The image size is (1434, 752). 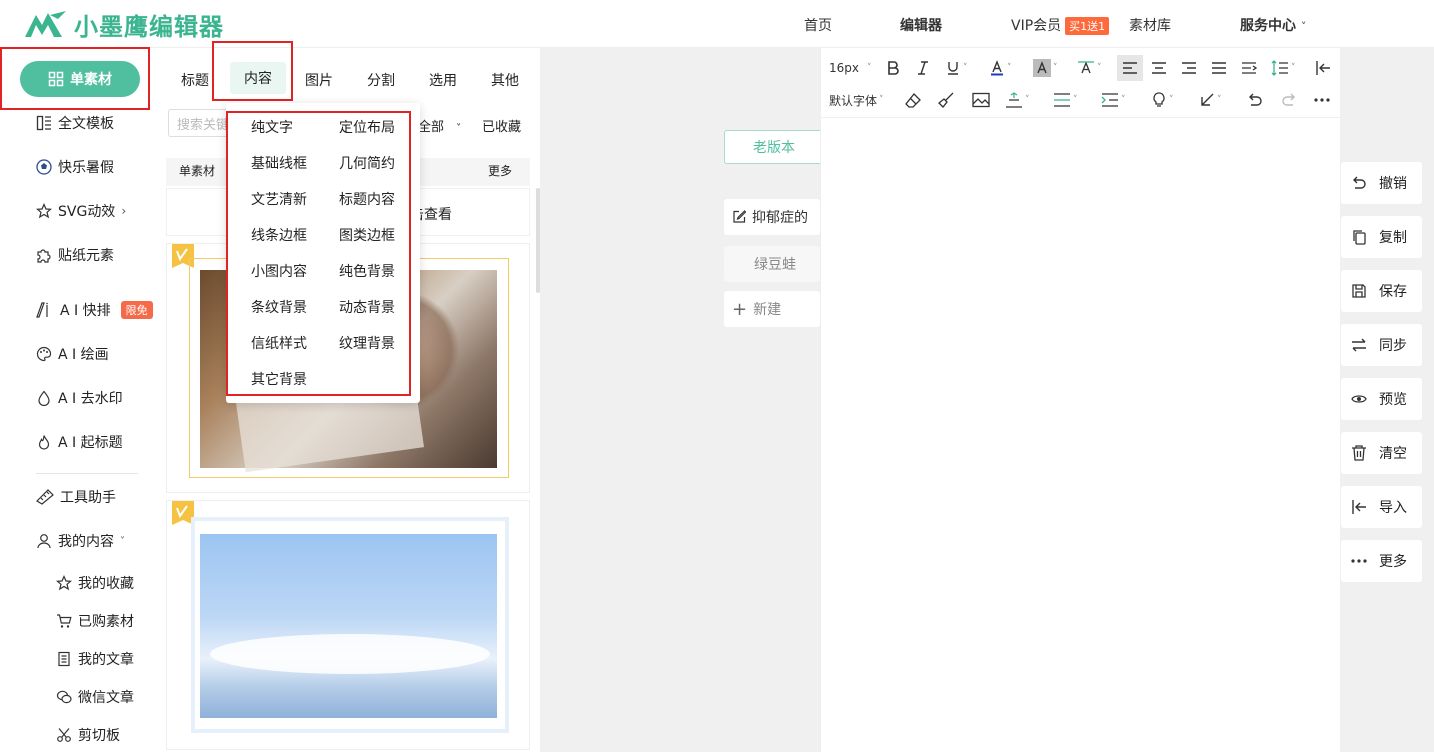 I want to click on dropdown-item: 几何简约, so click(x=367, y=163).